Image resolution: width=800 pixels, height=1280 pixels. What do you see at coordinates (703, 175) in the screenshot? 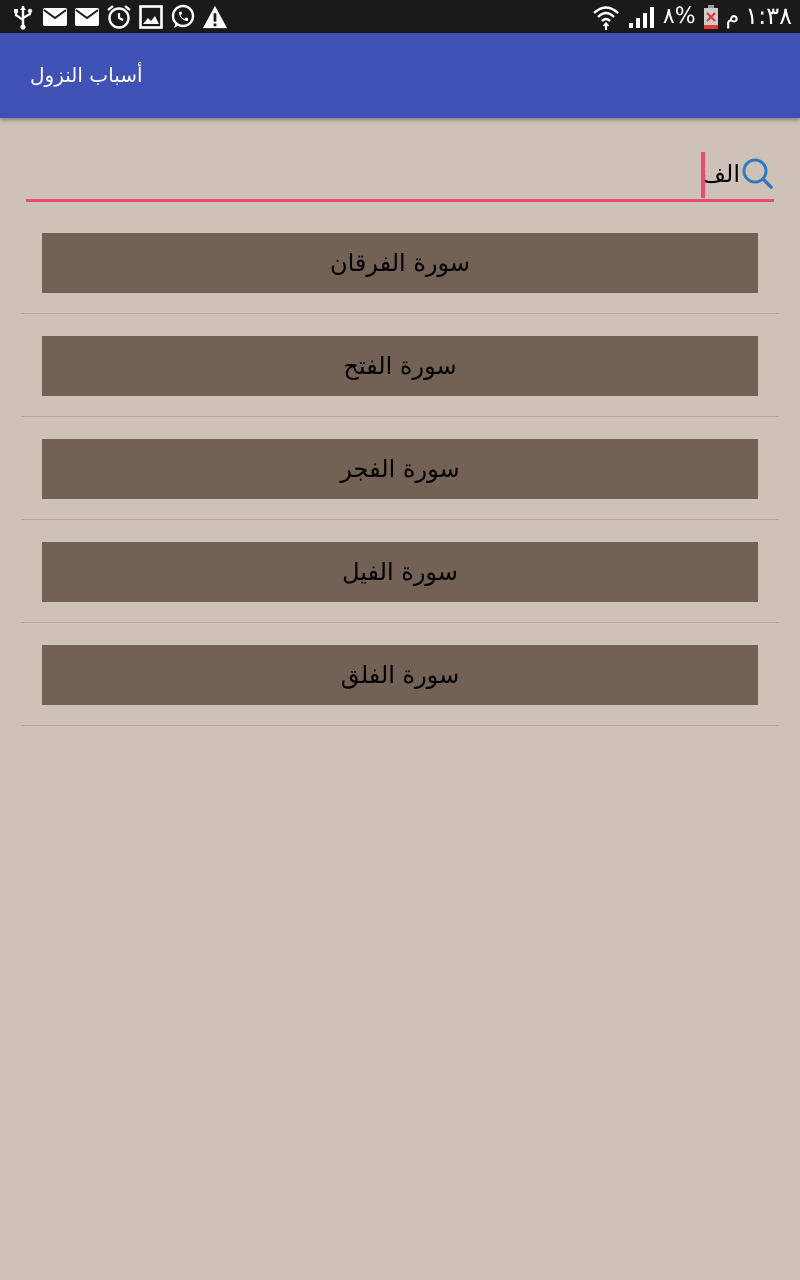
I see `text-cursor` at bounding box center [703, 175].